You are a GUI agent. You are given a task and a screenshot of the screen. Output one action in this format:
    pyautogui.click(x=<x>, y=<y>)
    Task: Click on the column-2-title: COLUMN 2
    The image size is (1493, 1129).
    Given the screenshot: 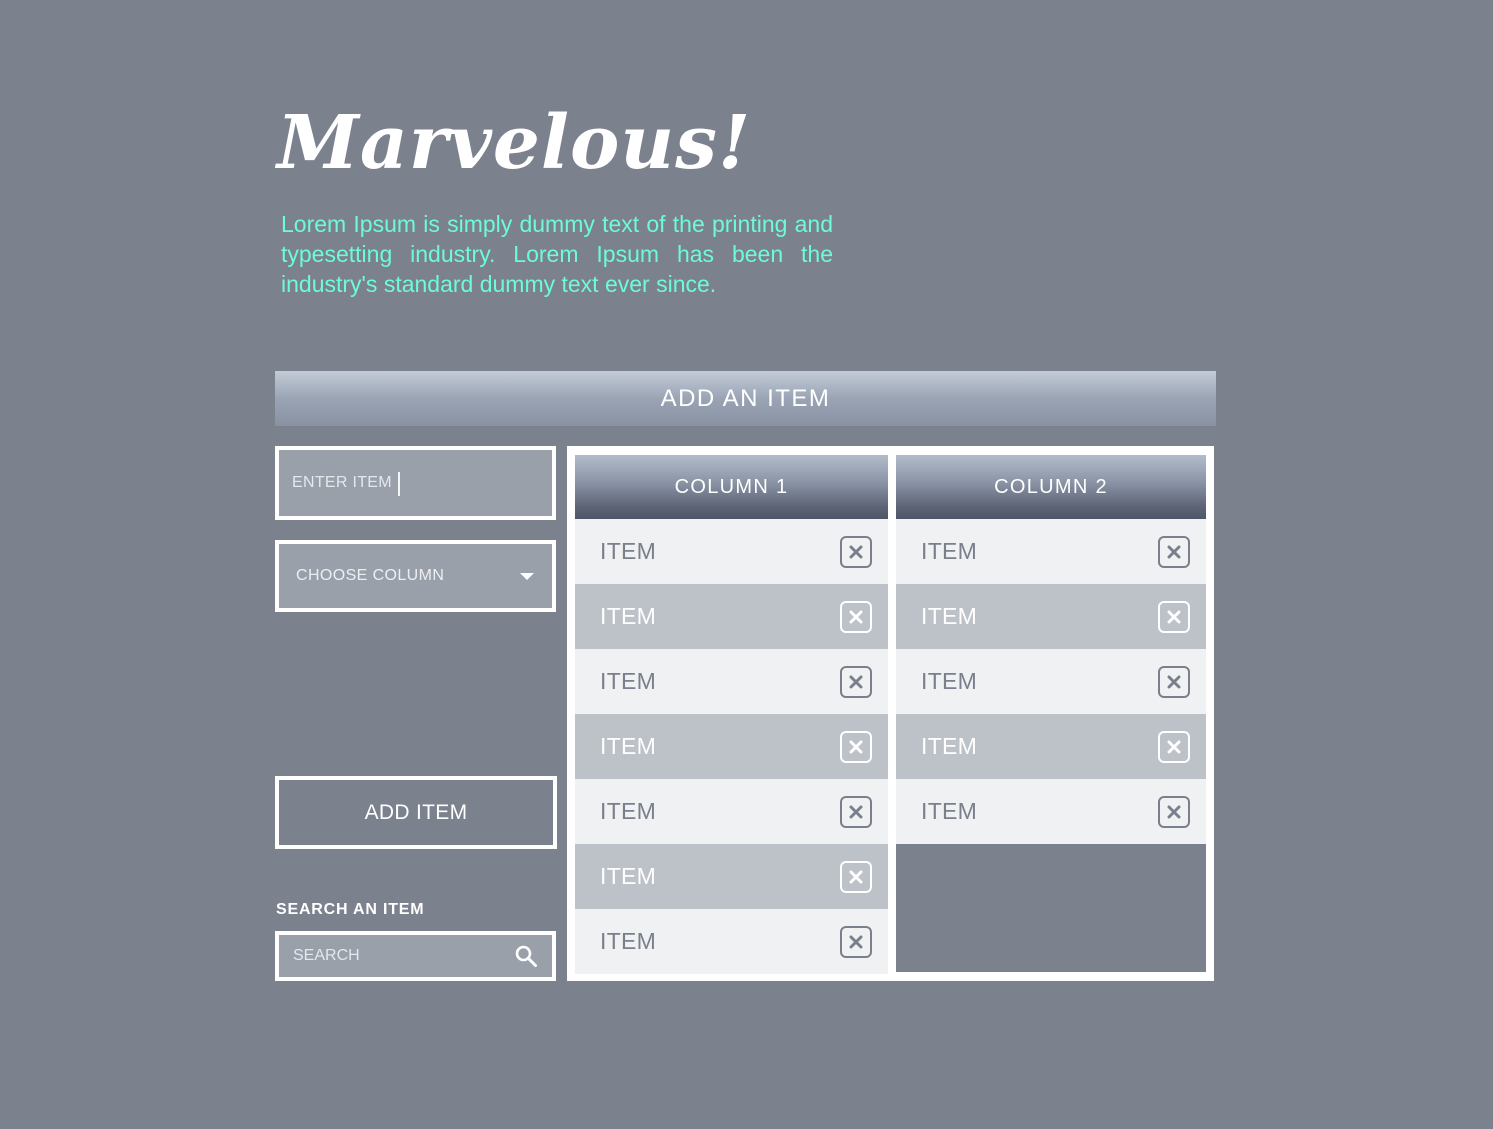 What is the action you would take?
    pyautogui.click(x=1051, y=486)
    